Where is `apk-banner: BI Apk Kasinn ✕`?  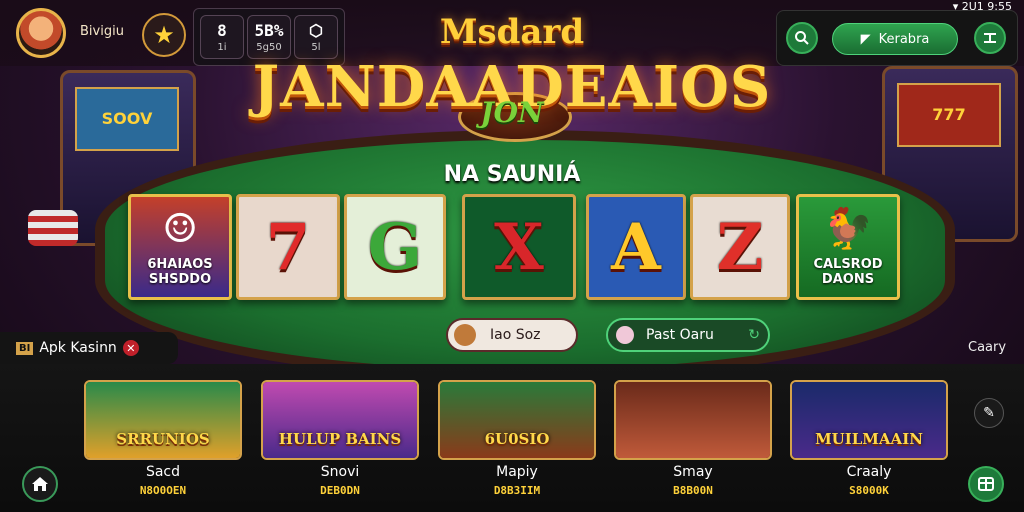
apk-banner: BI Apk Kasinn ✕ is located at coordinates (89, 348).